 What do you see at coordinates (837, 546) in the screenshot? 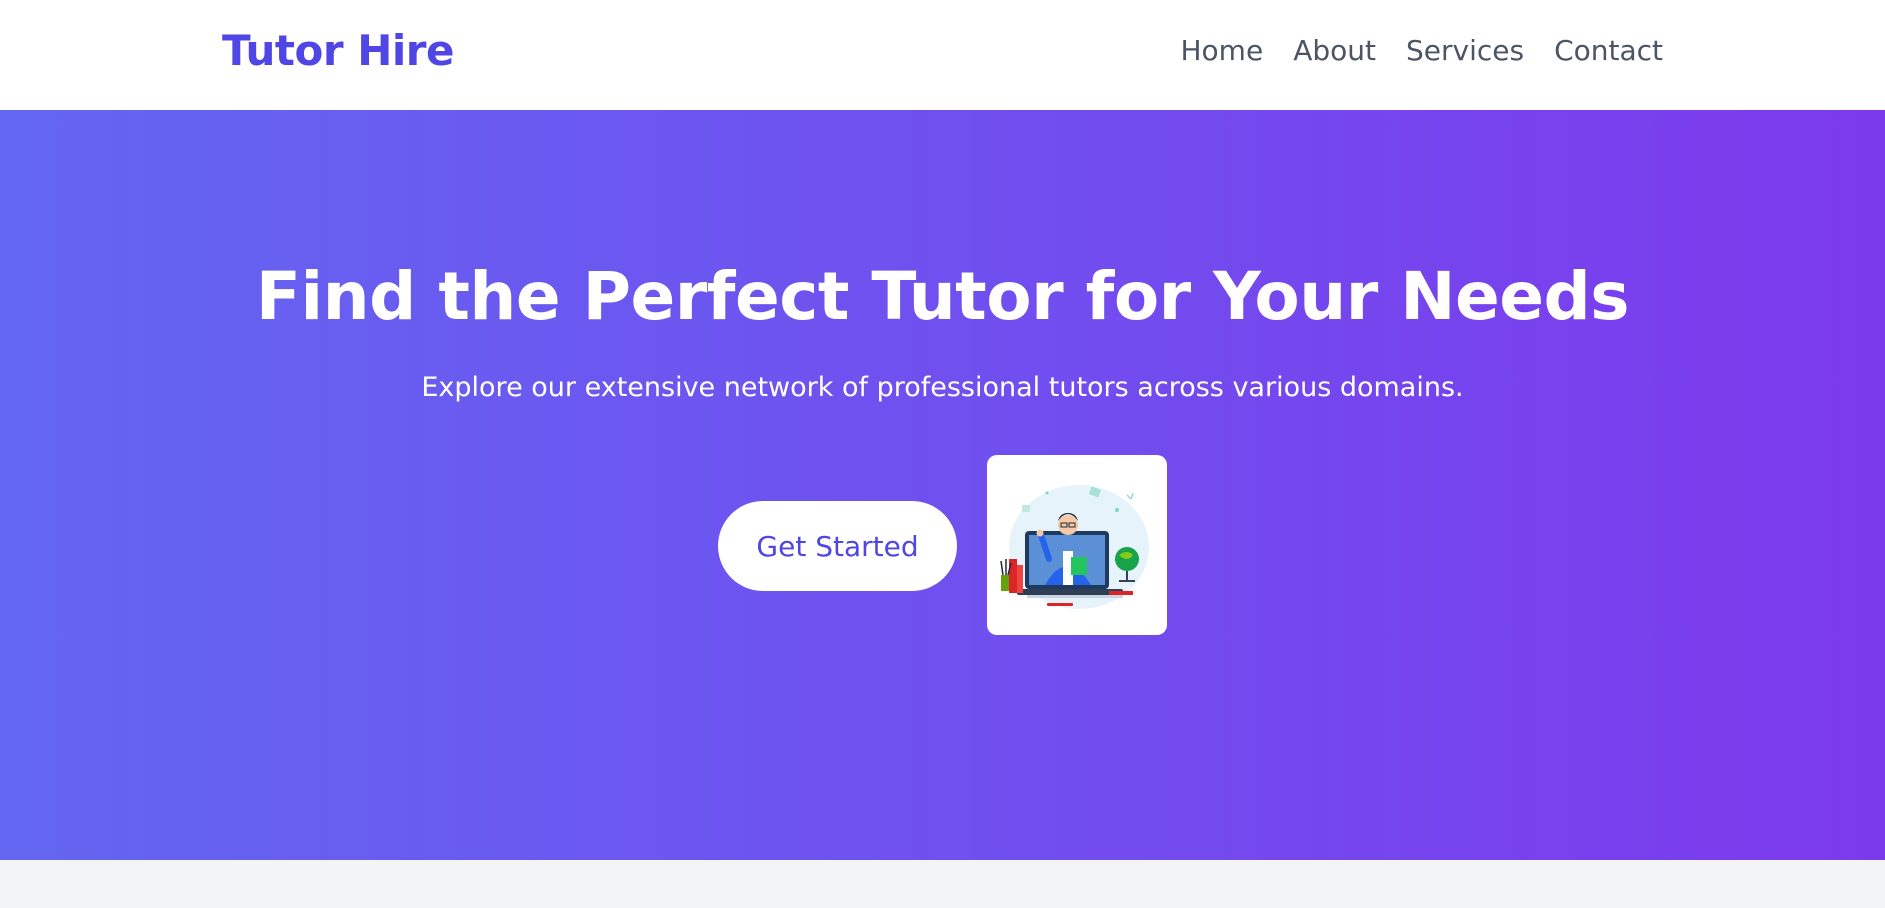
I see `get-started-button: Get Started` at bounding box center [837, 546].